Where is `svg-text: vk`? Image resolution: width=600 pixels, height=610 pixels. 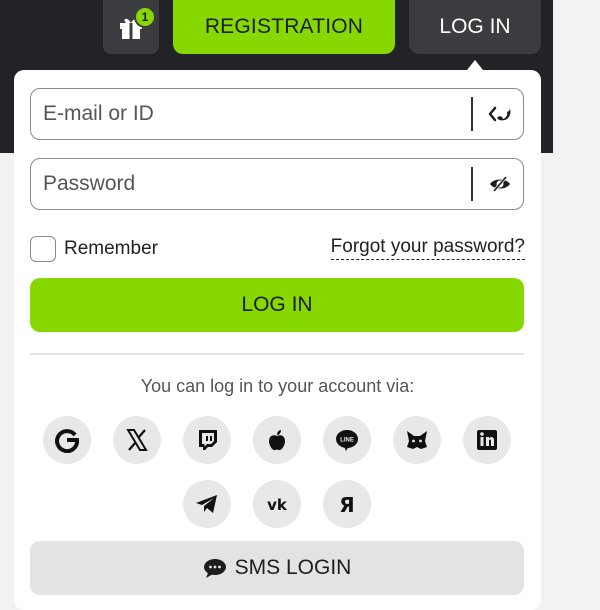
svg-text: vk is located at coordinates (277, 505).